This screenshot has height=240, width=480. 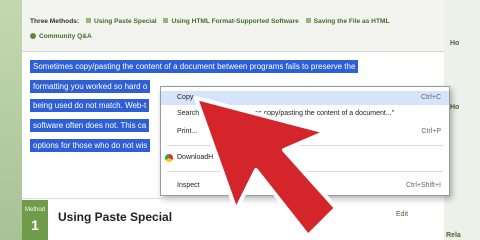 What do you see at coordinates (90, 145) in the screenshot?
I see `selected-text-line: options for those who do not wis` at bounding box center [90, 145].